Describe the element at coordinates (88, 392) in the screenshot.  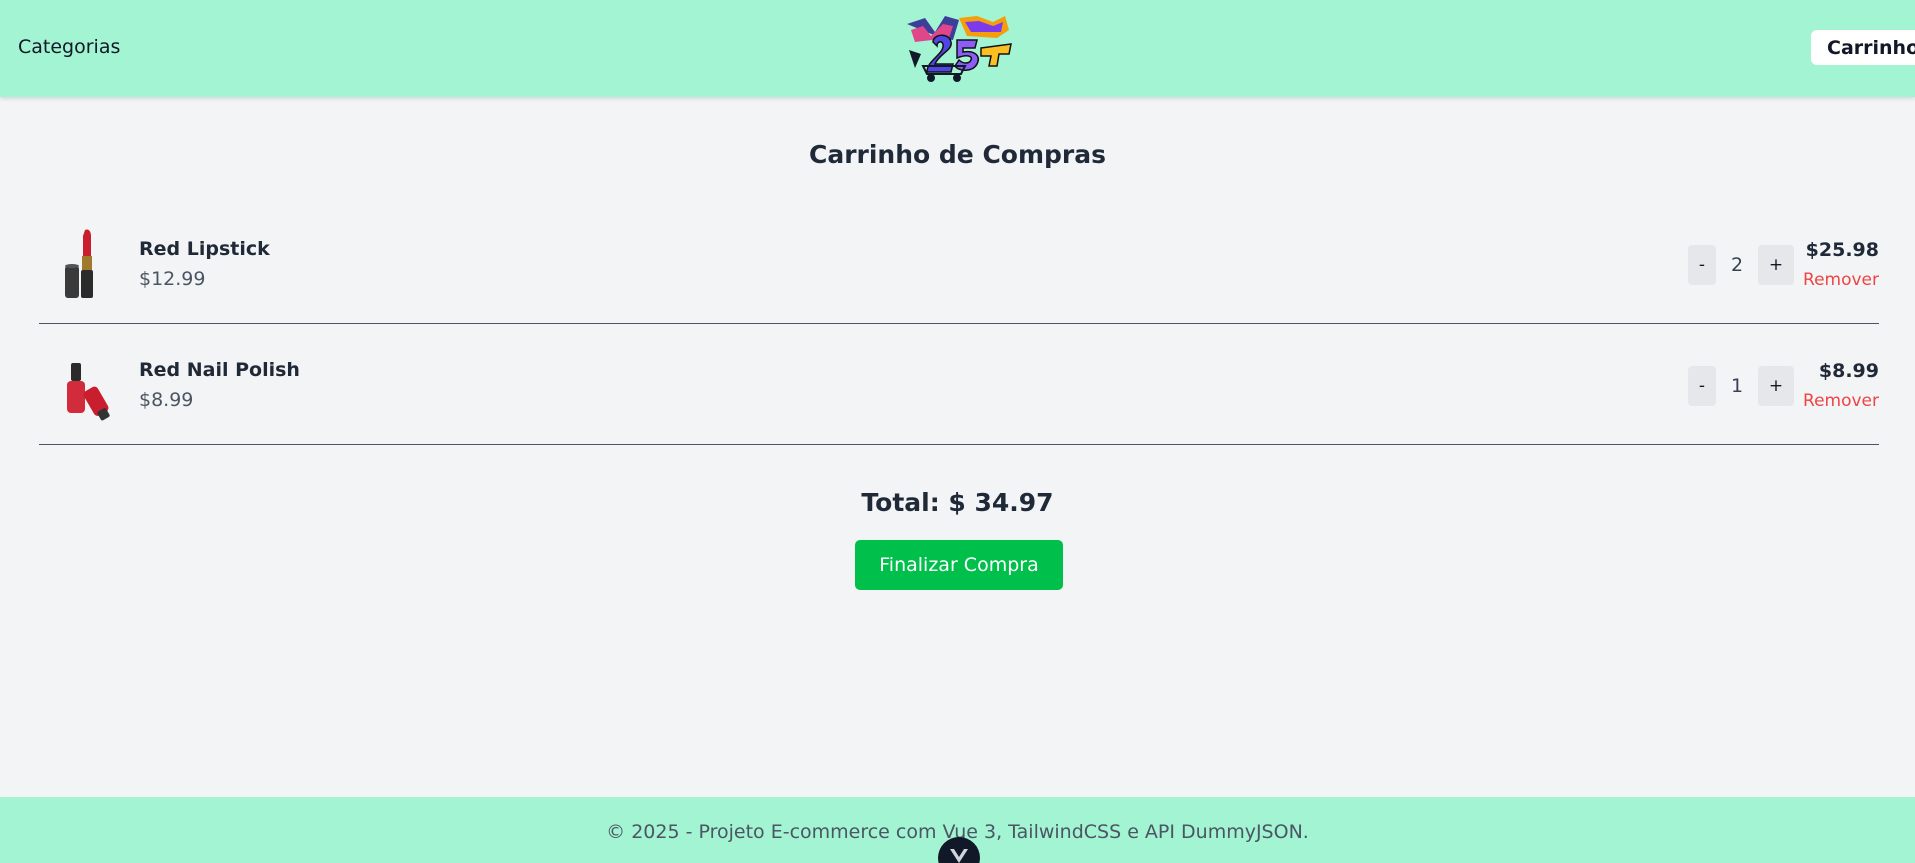
I see `nail-polish-icon` at that location.